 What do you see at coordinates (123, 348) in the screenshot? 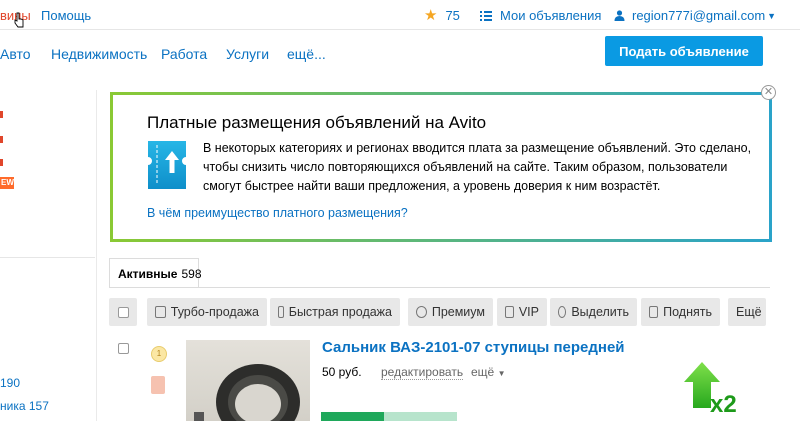
I see `listing-checkbox` at bounding box center [123, 348].